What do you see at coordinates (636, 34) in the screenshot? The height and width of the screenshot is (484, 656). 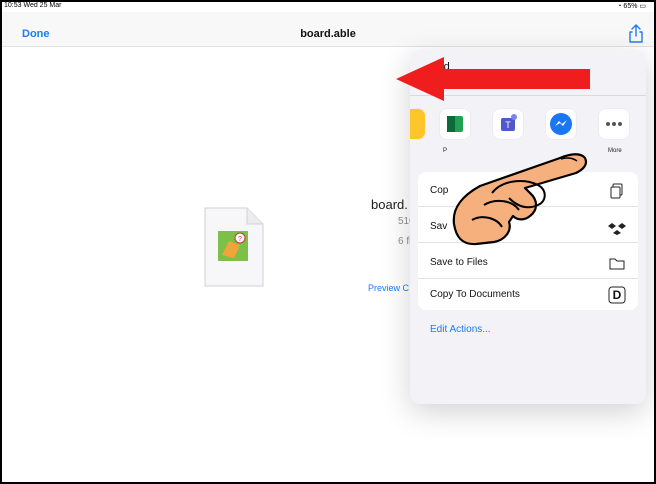 I see `share-icon` at bounding box center [636, 34].